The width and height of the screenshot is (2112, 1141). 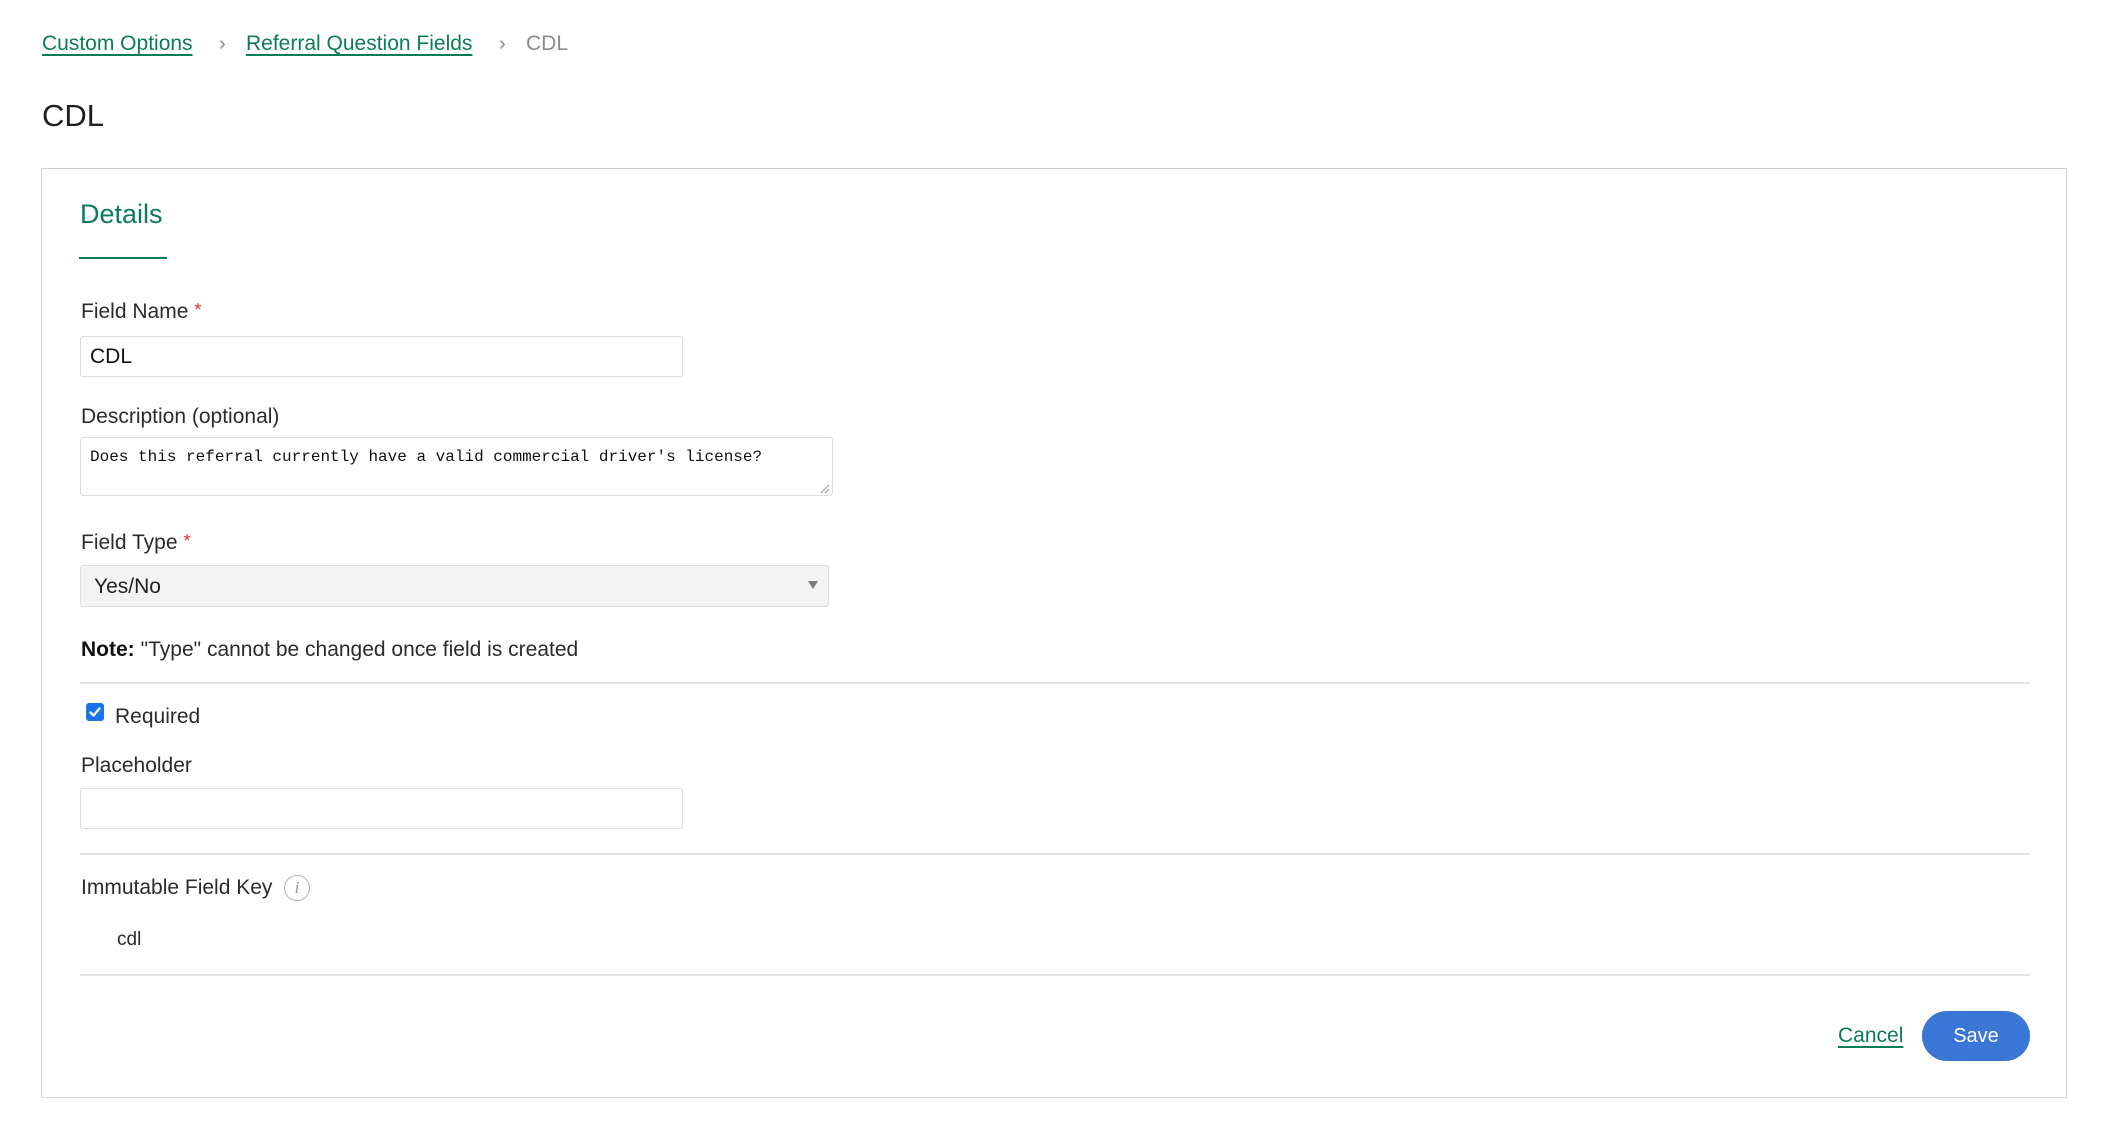 What do you see at coordinates (121, 214) in the screenshot?
I see `section-tab-details: Details` at bounding box center [121, 214].